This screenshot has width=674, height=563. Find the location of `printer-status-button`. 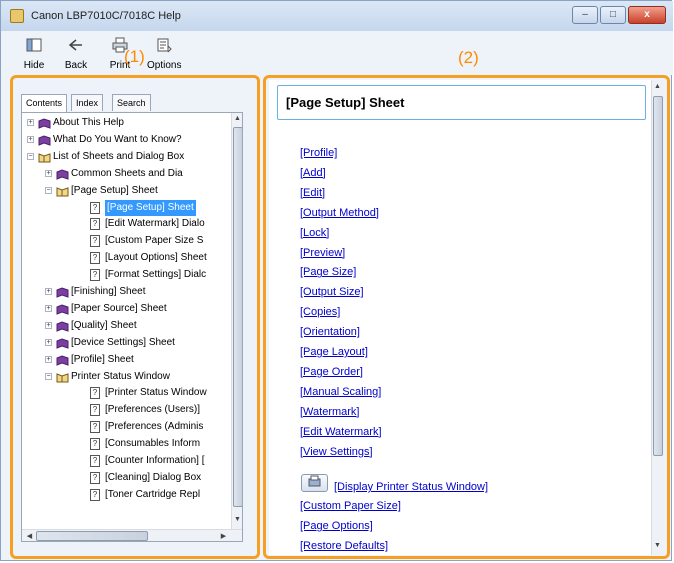

printer-status-button is located at coordinates (314, 483).